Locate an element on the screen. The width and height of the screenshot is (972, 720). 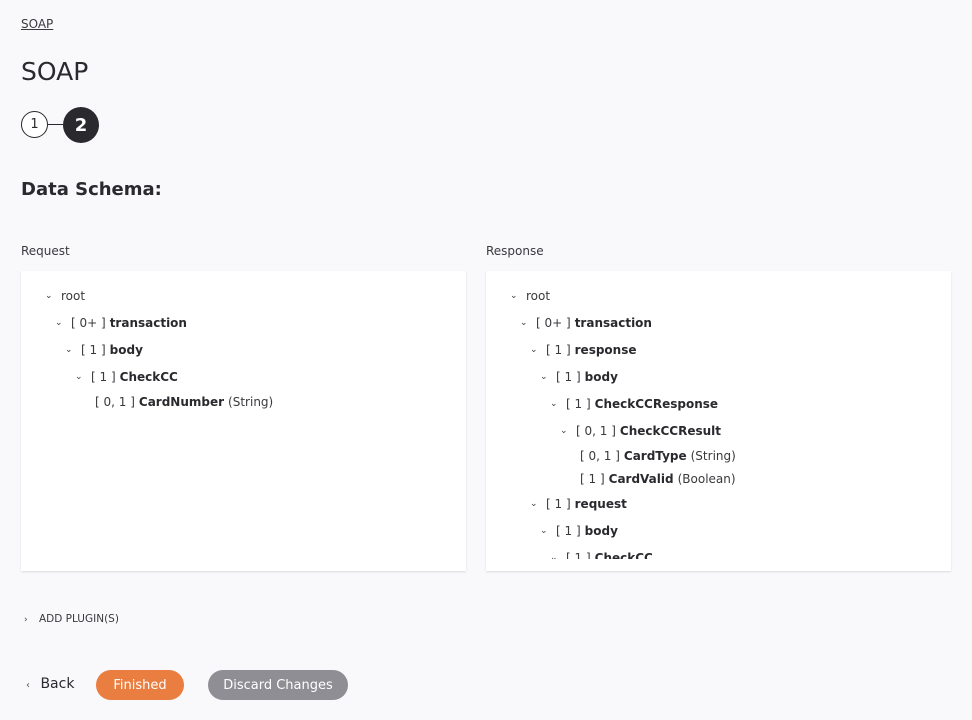
finished-button: Finished is located at coordinates (140, 685).